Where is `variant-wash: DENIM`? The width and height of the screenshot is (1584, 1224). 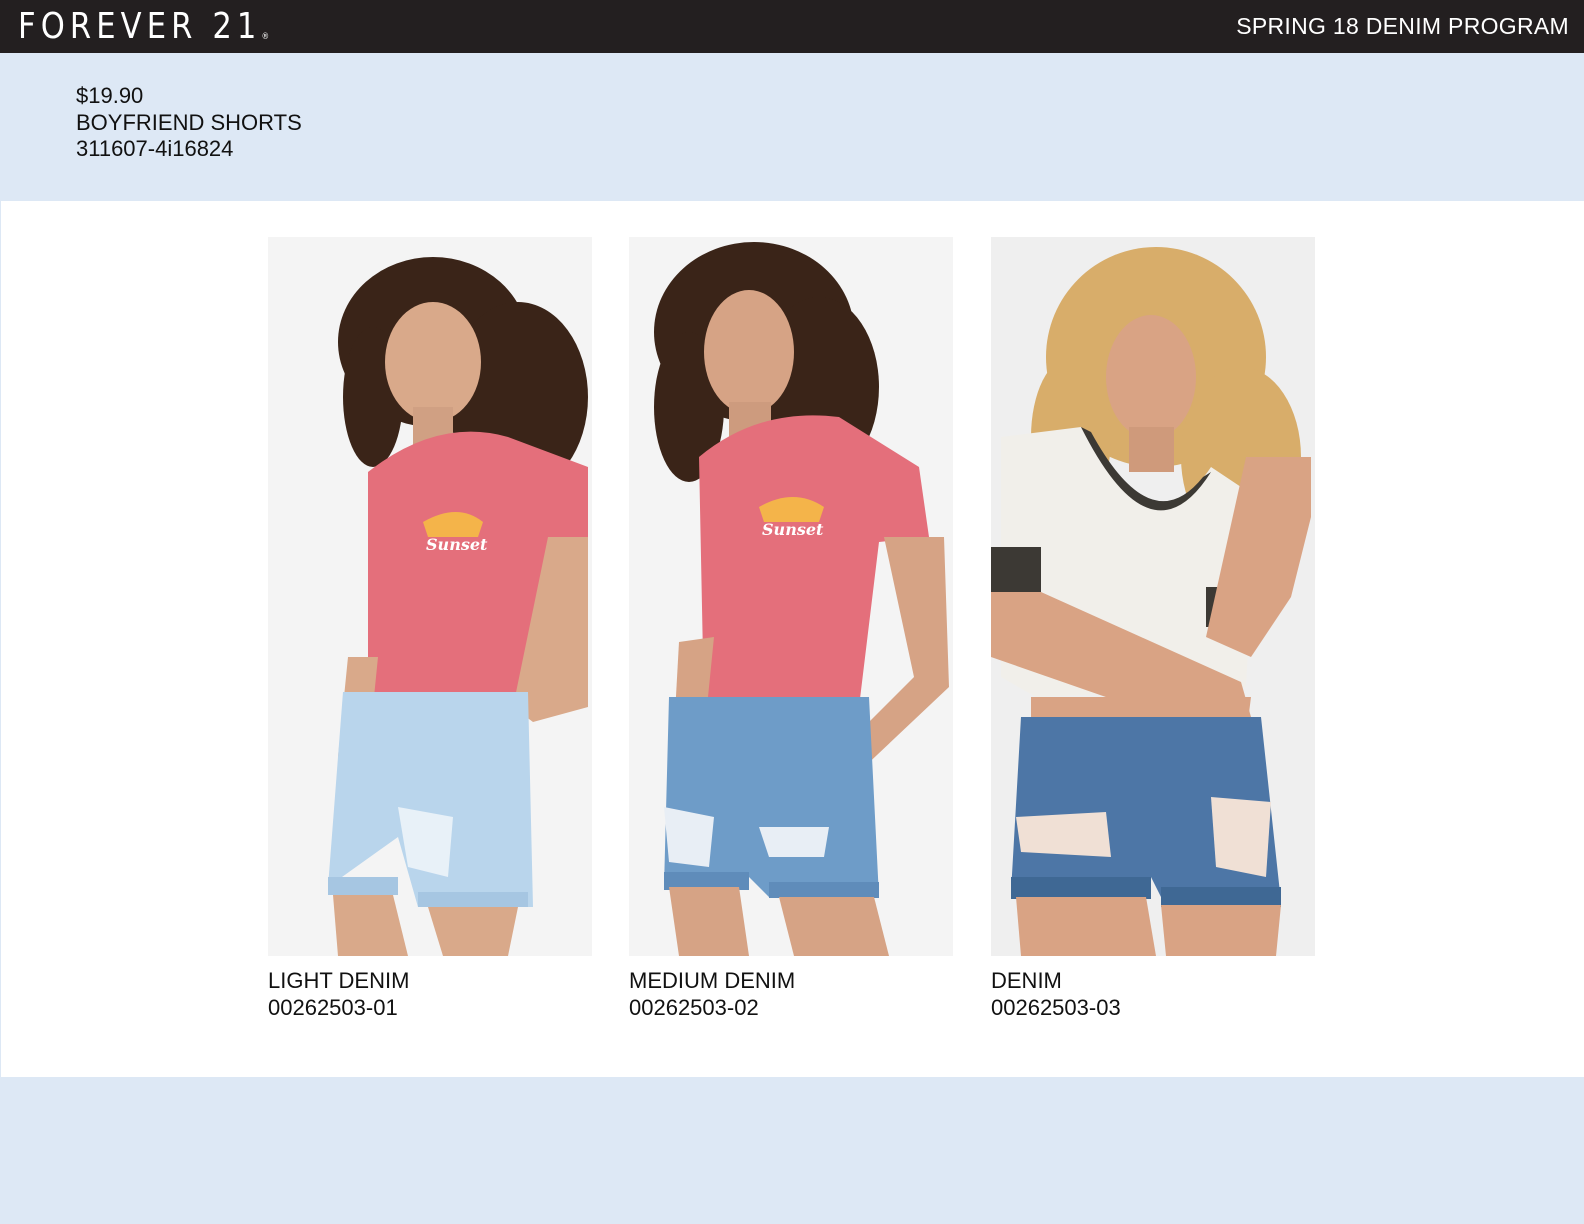
variant-wash: DENIM is located at coordinates (1026, 980).